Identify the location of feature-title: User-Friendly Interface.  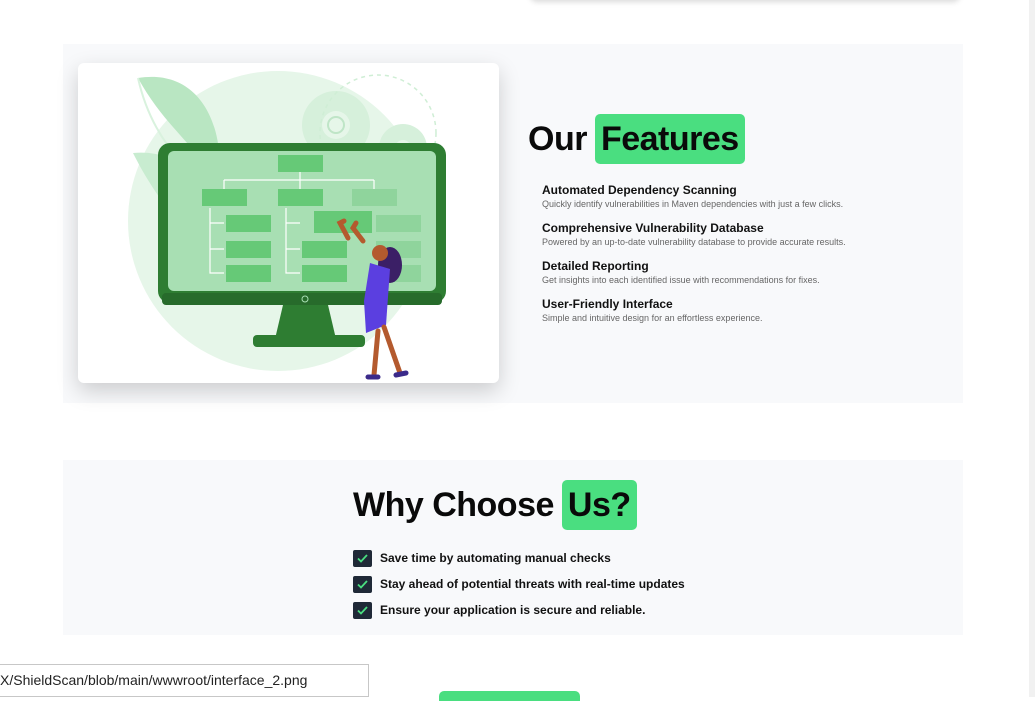
(607, 304).